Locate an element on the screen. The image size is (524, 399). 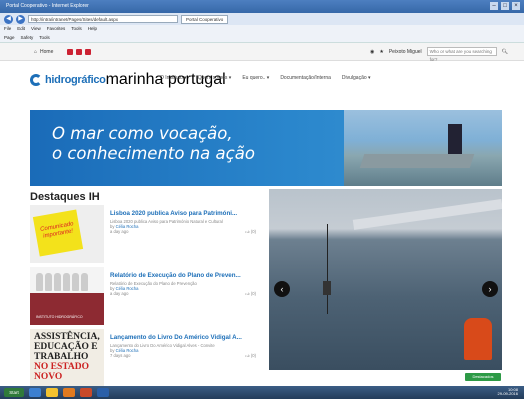
menu-tools: Tools is located at coordinates (76, 29).